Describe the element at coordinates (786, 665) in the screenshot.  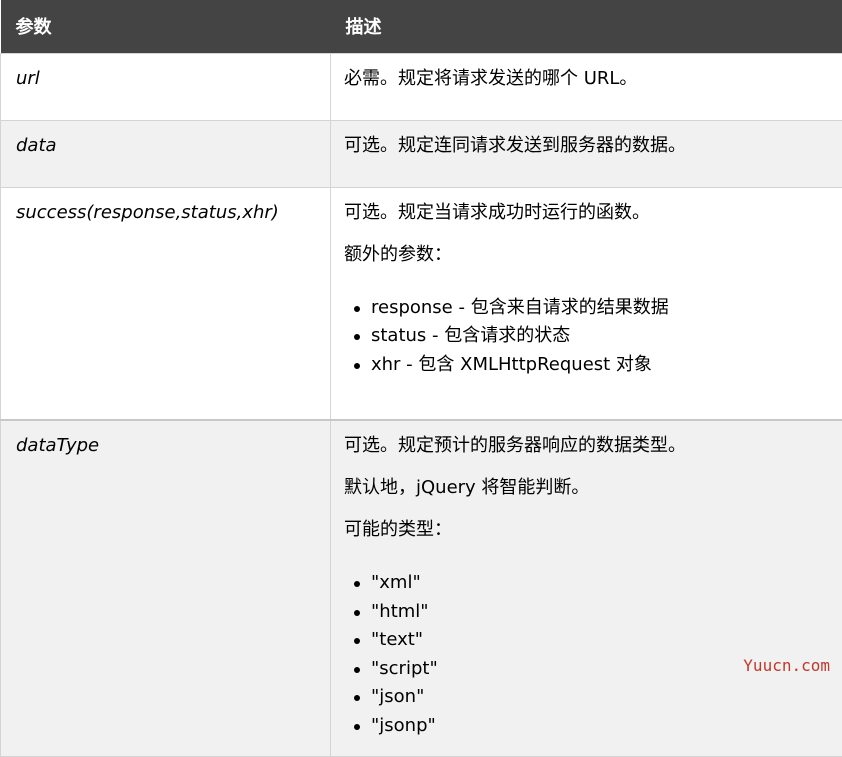
I see `watermark: Yuucn.com` at that location.